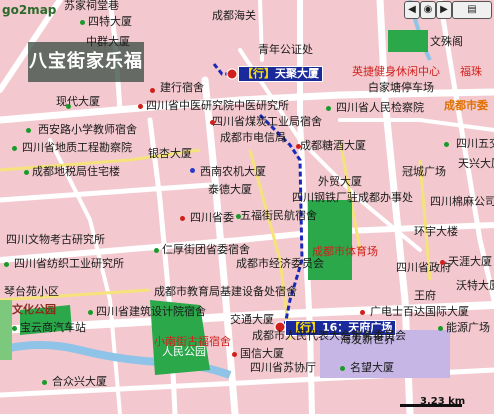 This screenshot has height=414, width=494. What do you see at coordinates (466, 105) in the screenshot?
I see `map-label: 成都市委` at bounding box center [466, 105].